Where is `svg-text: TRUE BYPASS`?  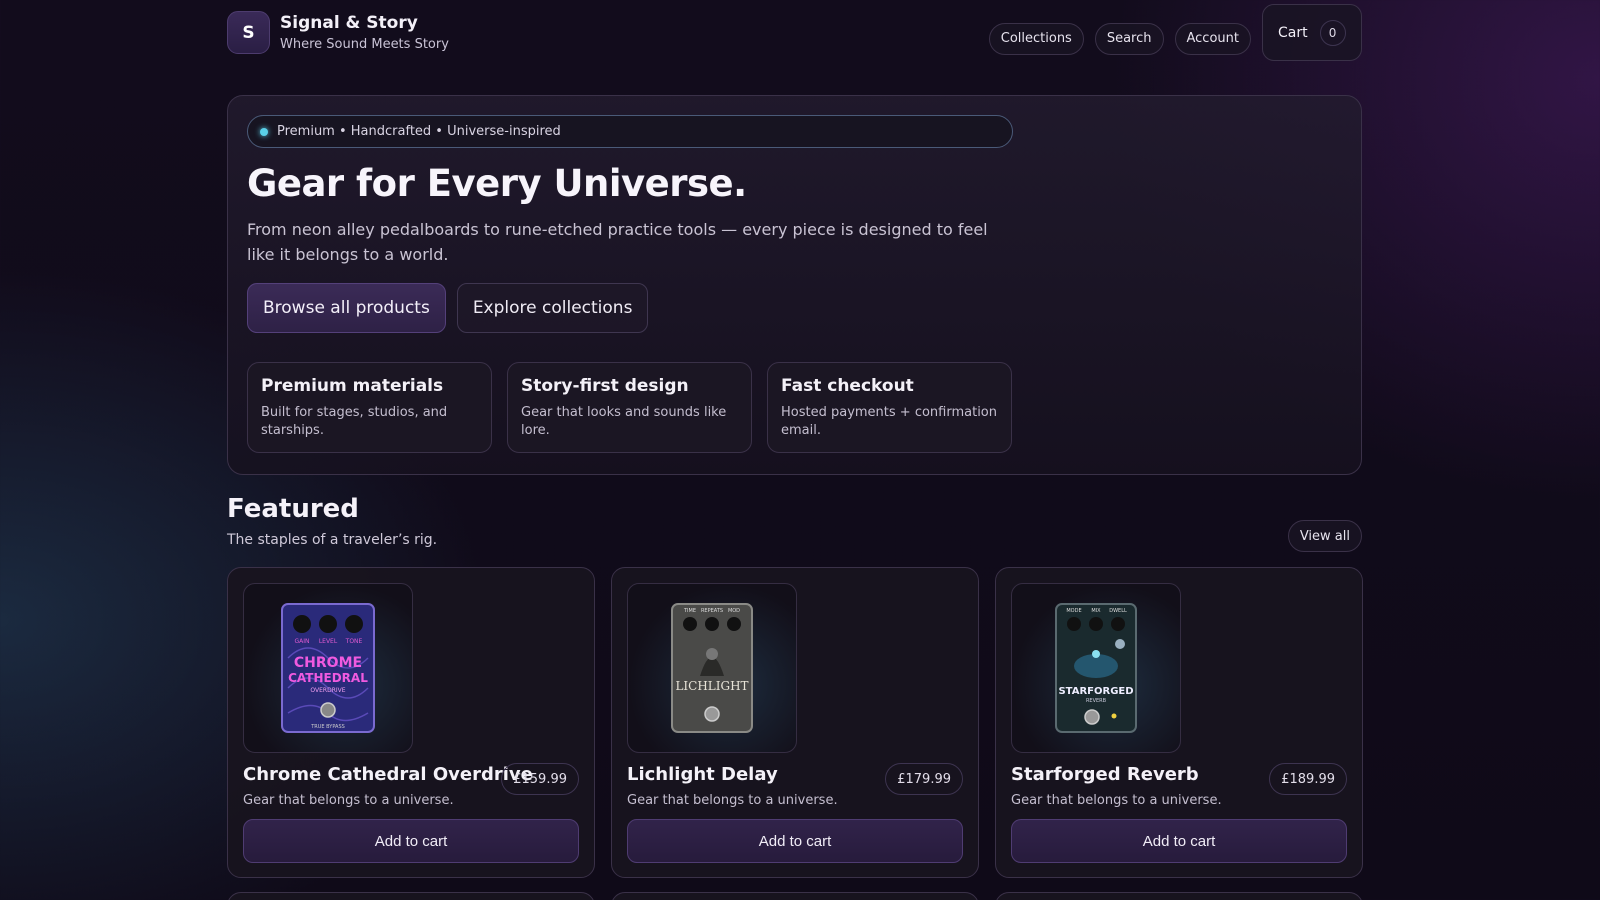
svg-text: TRUE BYPASS is located at coordinates (327, 727).